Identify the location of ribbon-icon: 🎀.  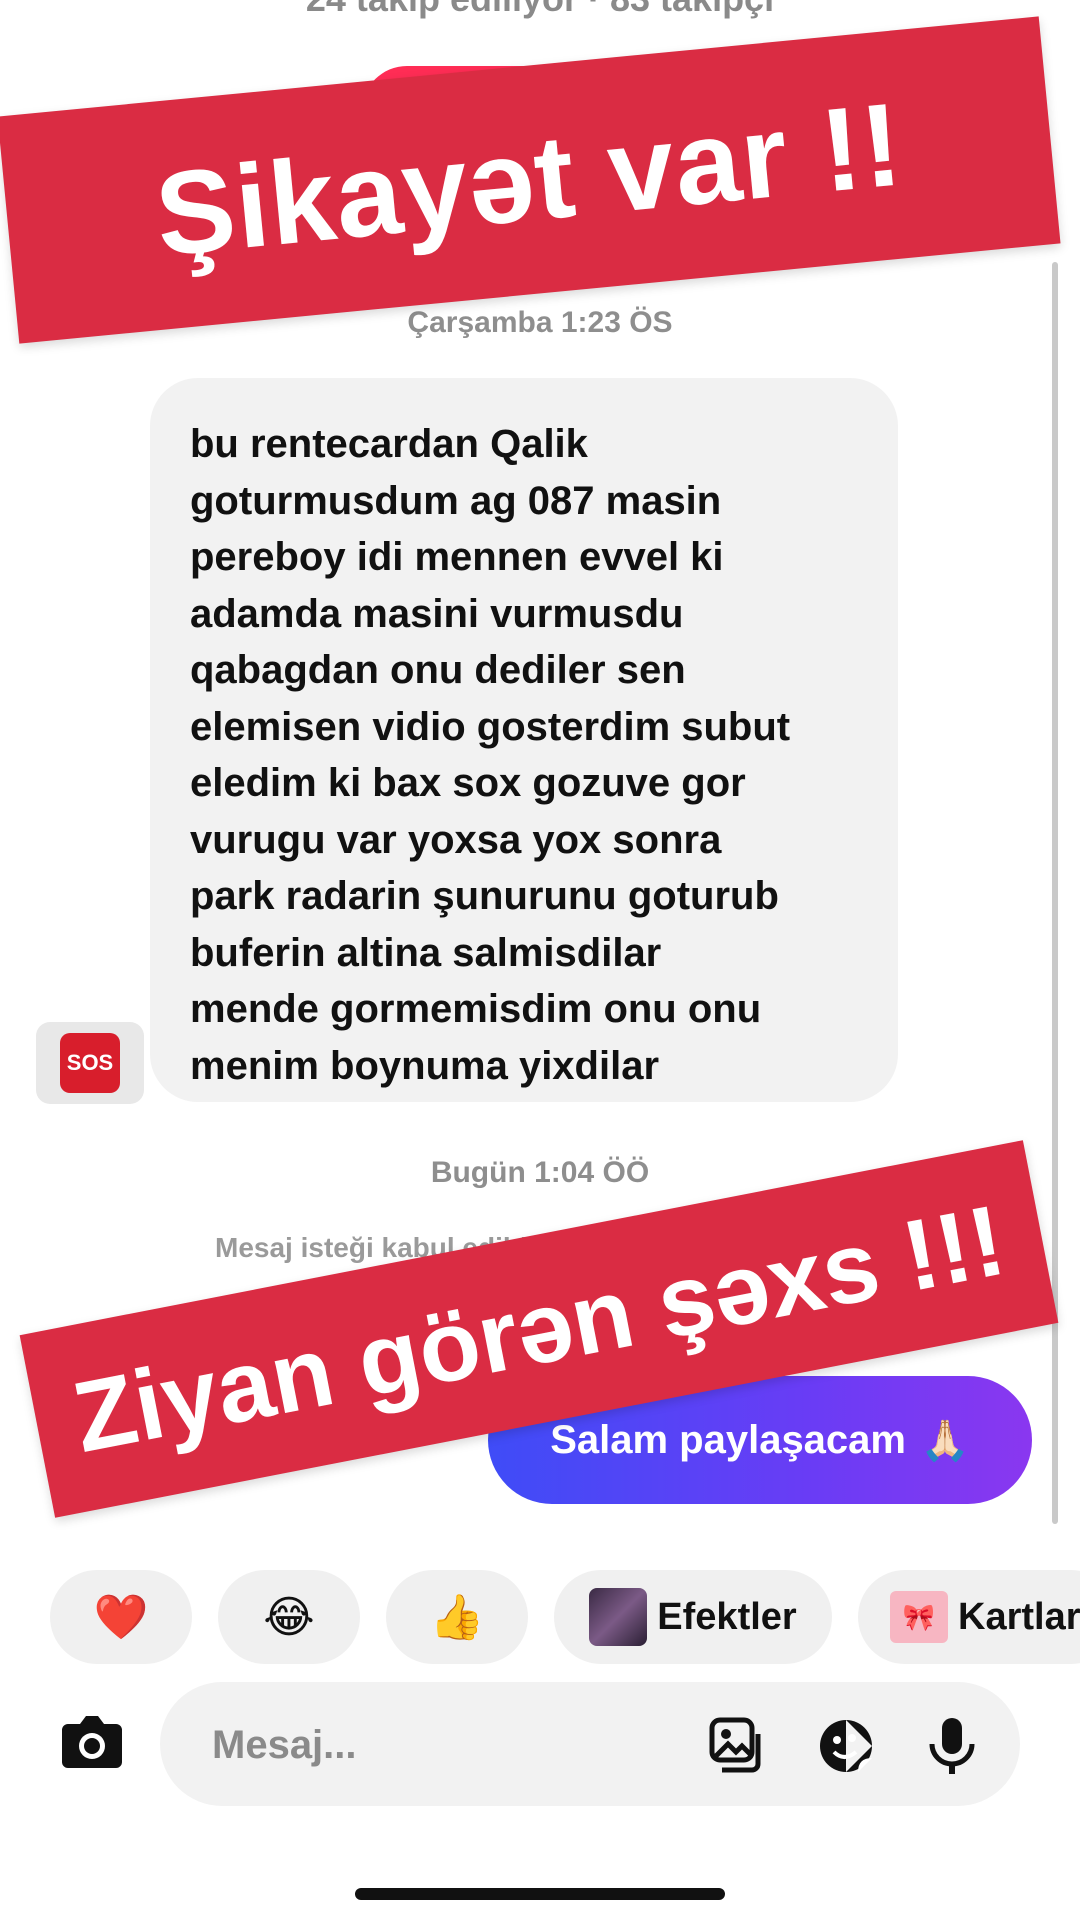
(919, 1617).